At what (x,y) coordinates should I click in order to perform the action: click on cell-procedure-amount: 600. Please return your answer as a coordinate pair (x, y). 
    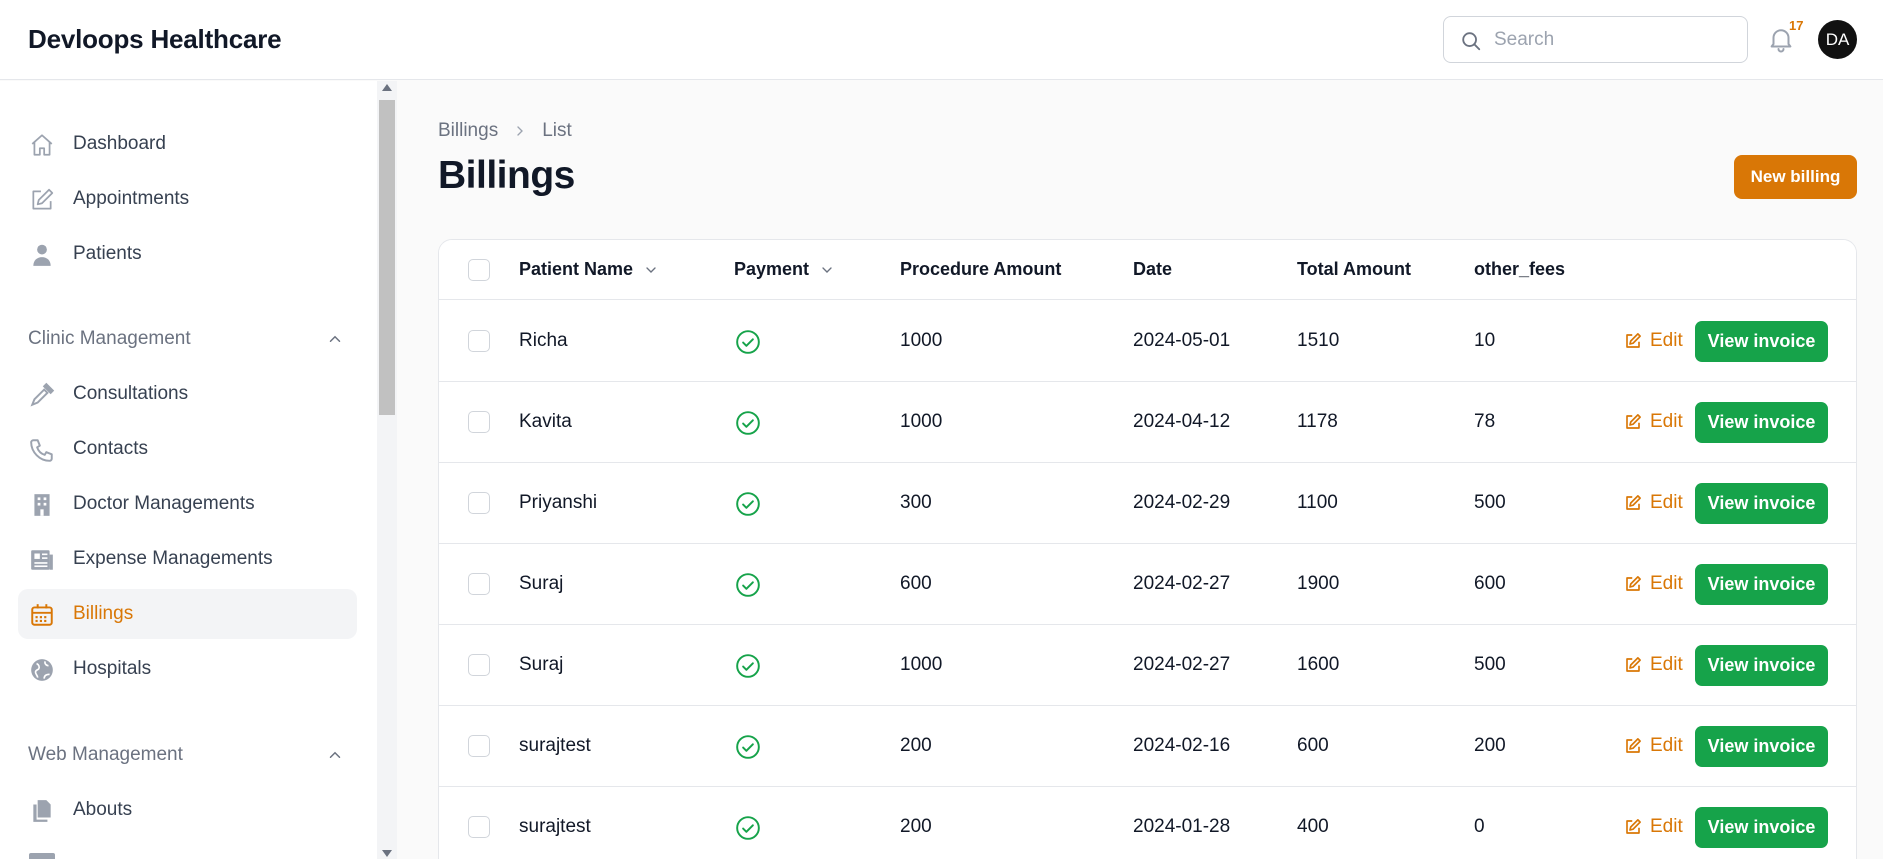
    Looking at the image, I should click on (916, 583).